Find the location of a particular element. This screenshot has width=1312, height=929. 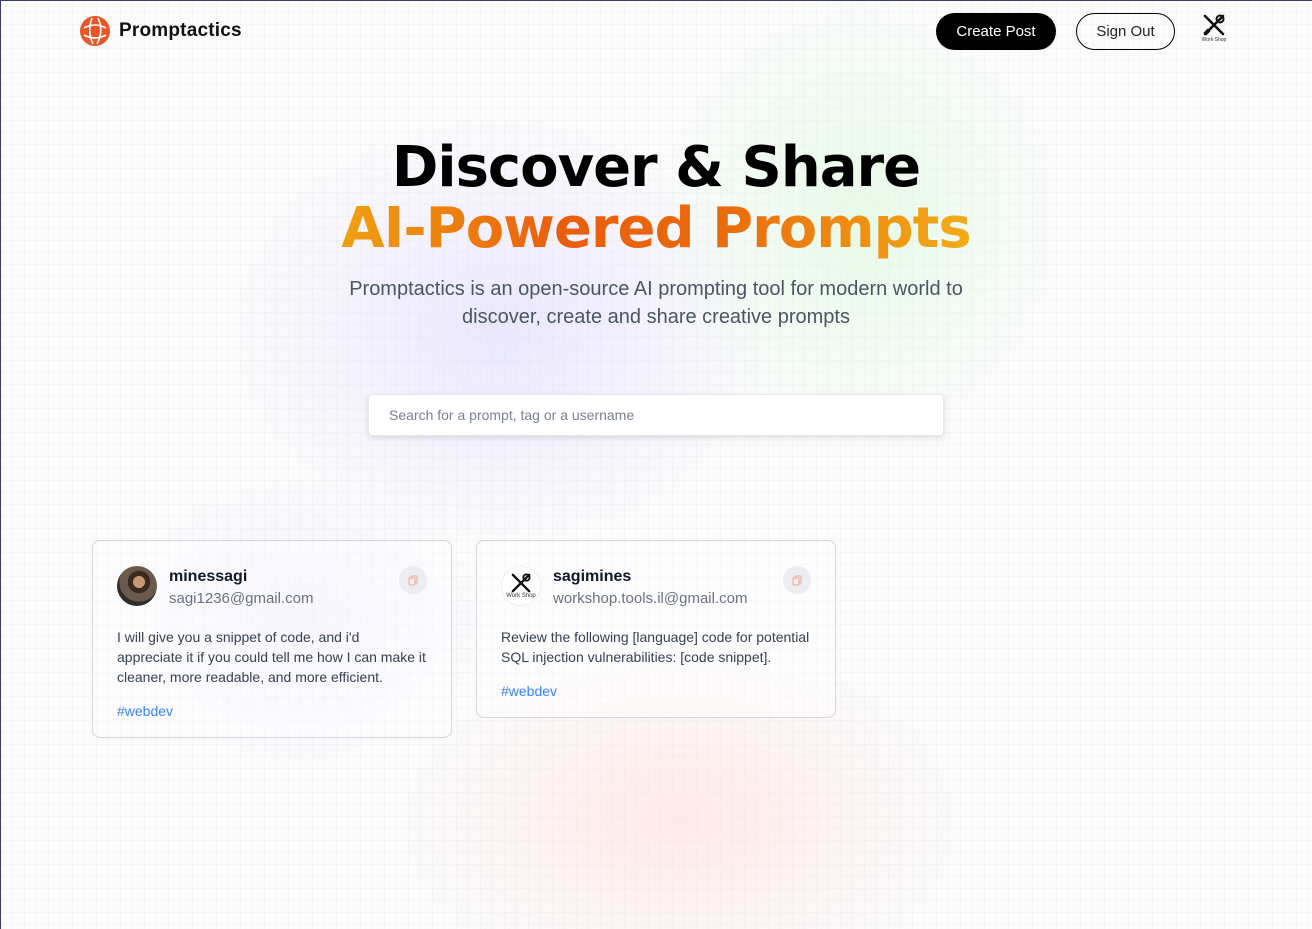

sign-out-button: Sign Out is located at coordinates (1125, 31).